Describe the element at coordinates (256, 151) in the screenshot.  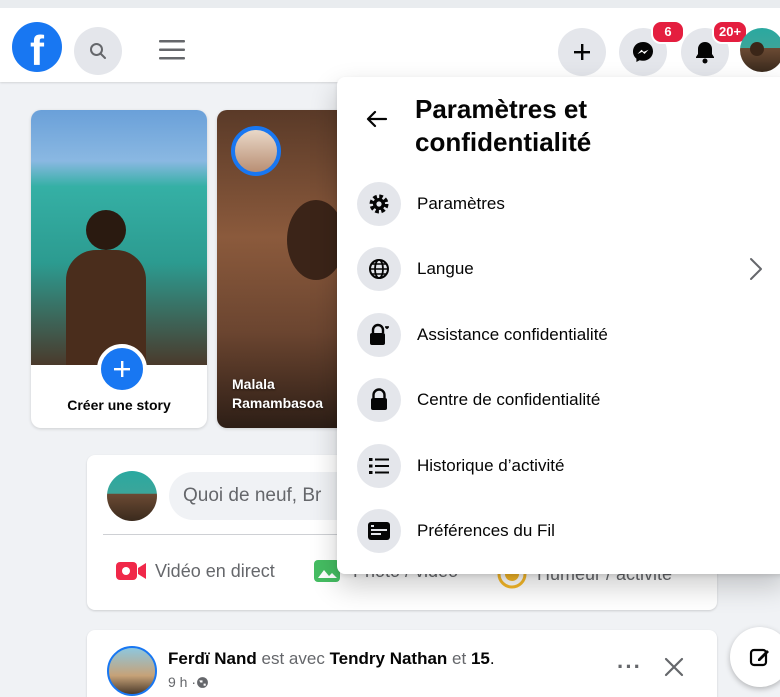
I see `story-friend-avatar` at that location.